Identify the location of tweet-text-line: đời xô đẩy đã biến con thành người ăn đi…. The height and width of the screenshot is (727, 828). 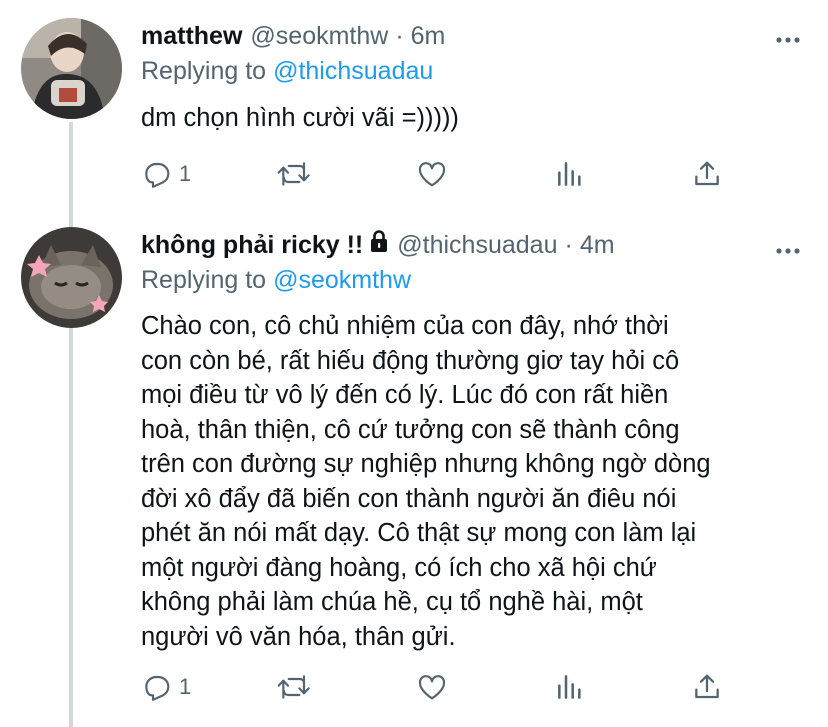
(409, 498).